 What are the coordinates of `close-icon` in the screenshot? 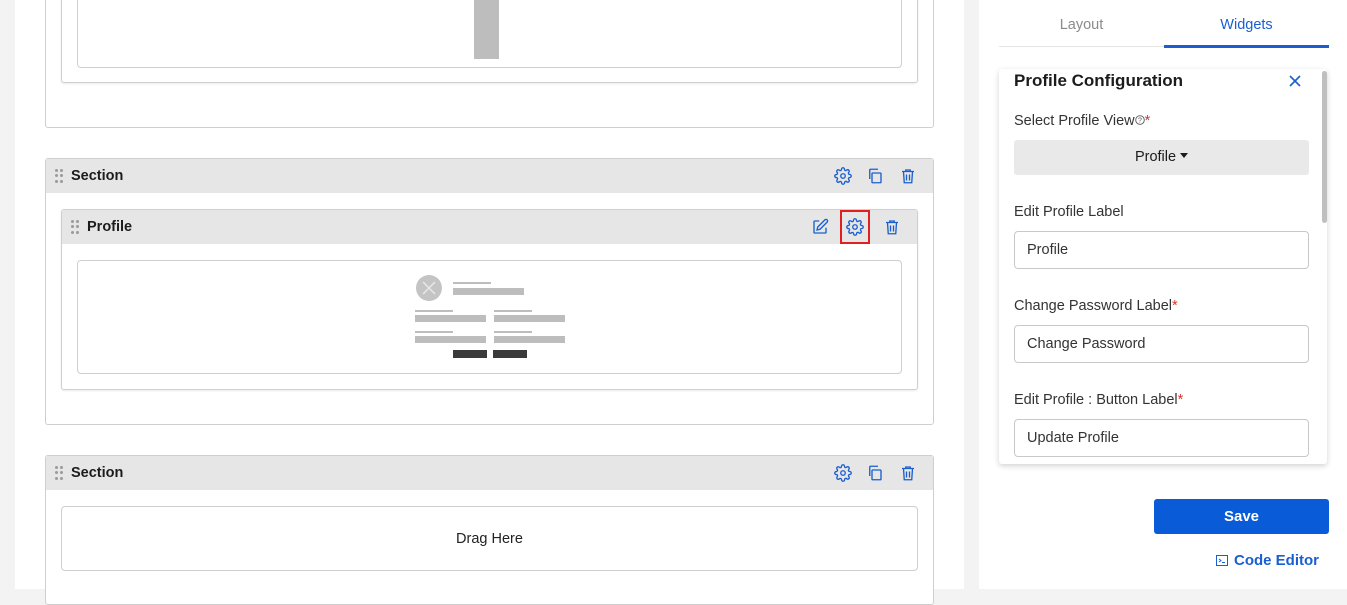 It's located at (1295, 81).